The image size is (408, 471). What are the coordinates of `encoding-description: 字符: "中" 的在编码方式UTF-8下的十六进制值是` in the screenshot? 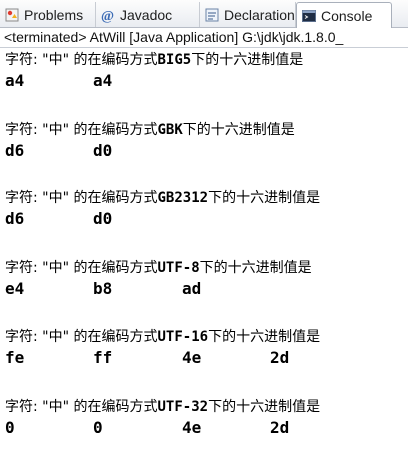 It's located at (205, 268).